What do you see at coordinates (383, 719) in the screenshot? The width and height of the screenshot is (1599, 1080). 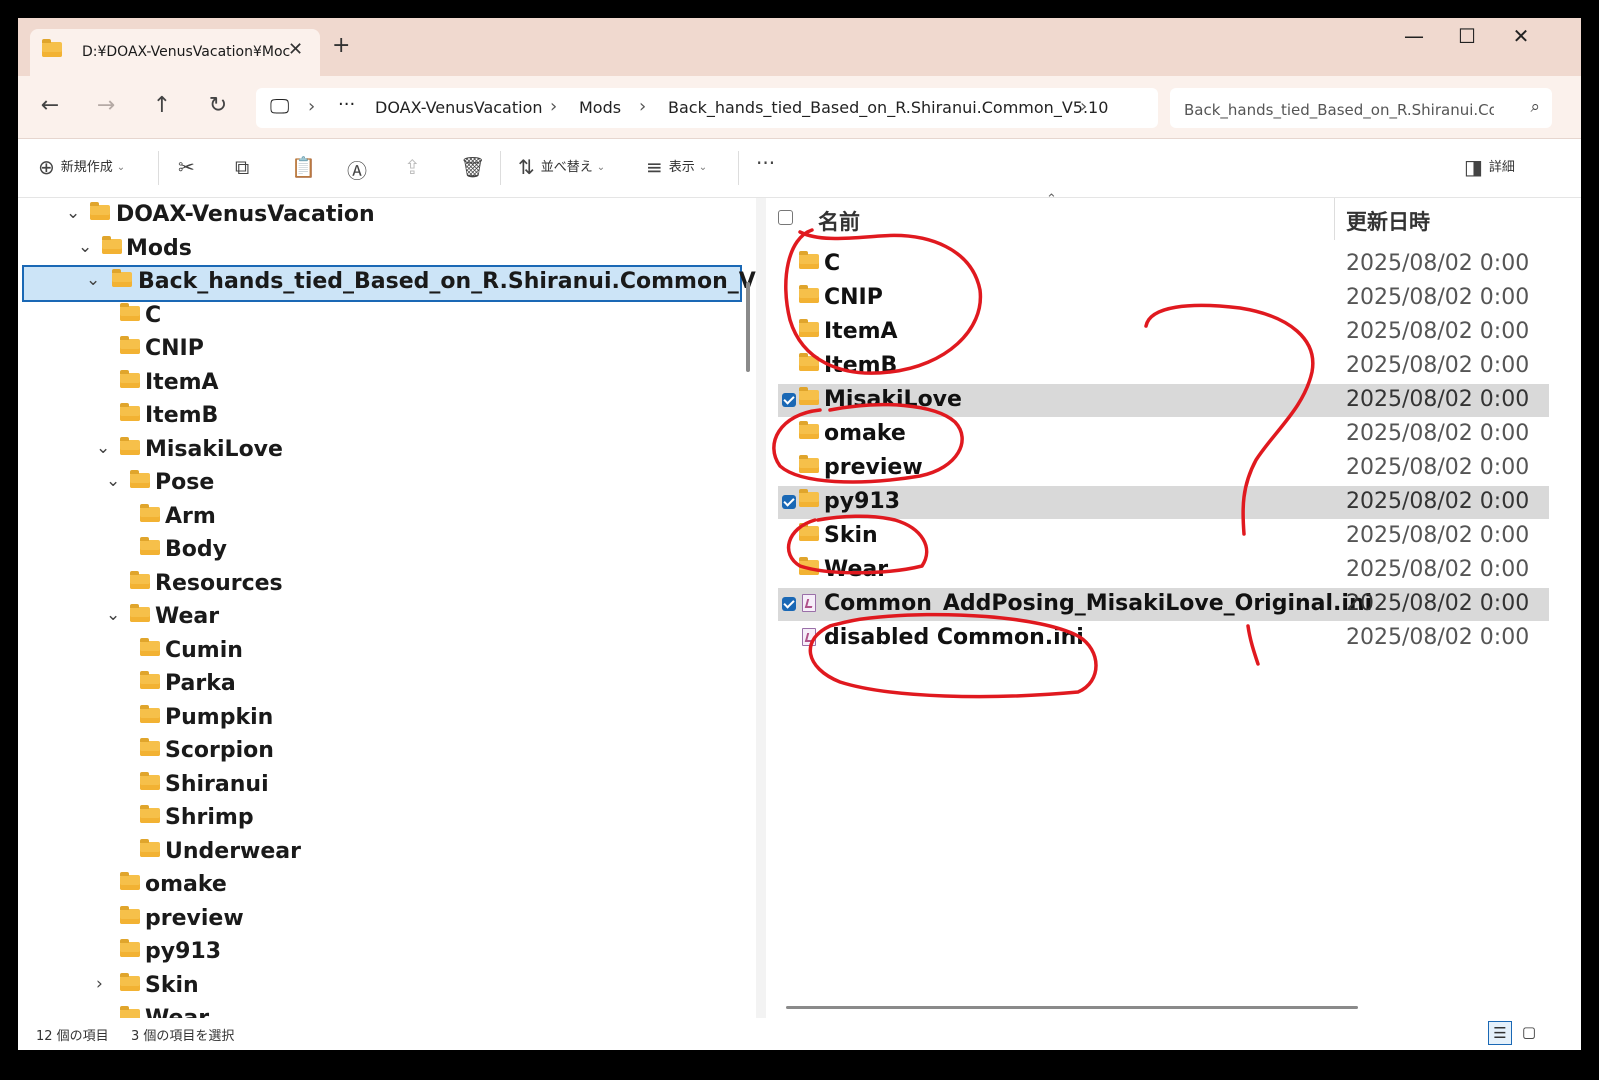 I see `tree-item: Pumpkin` at bounding box center [383, 719].